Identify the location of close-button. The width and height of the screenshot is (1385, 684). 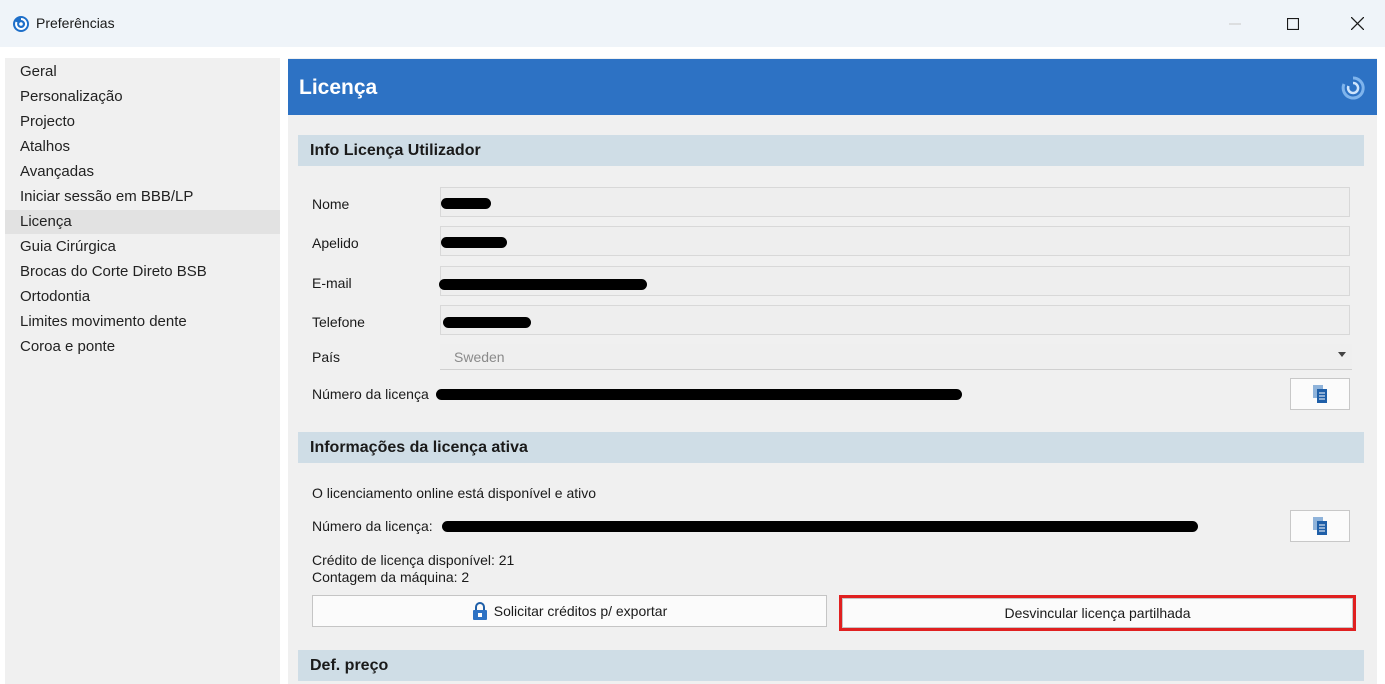
(1357, 23).